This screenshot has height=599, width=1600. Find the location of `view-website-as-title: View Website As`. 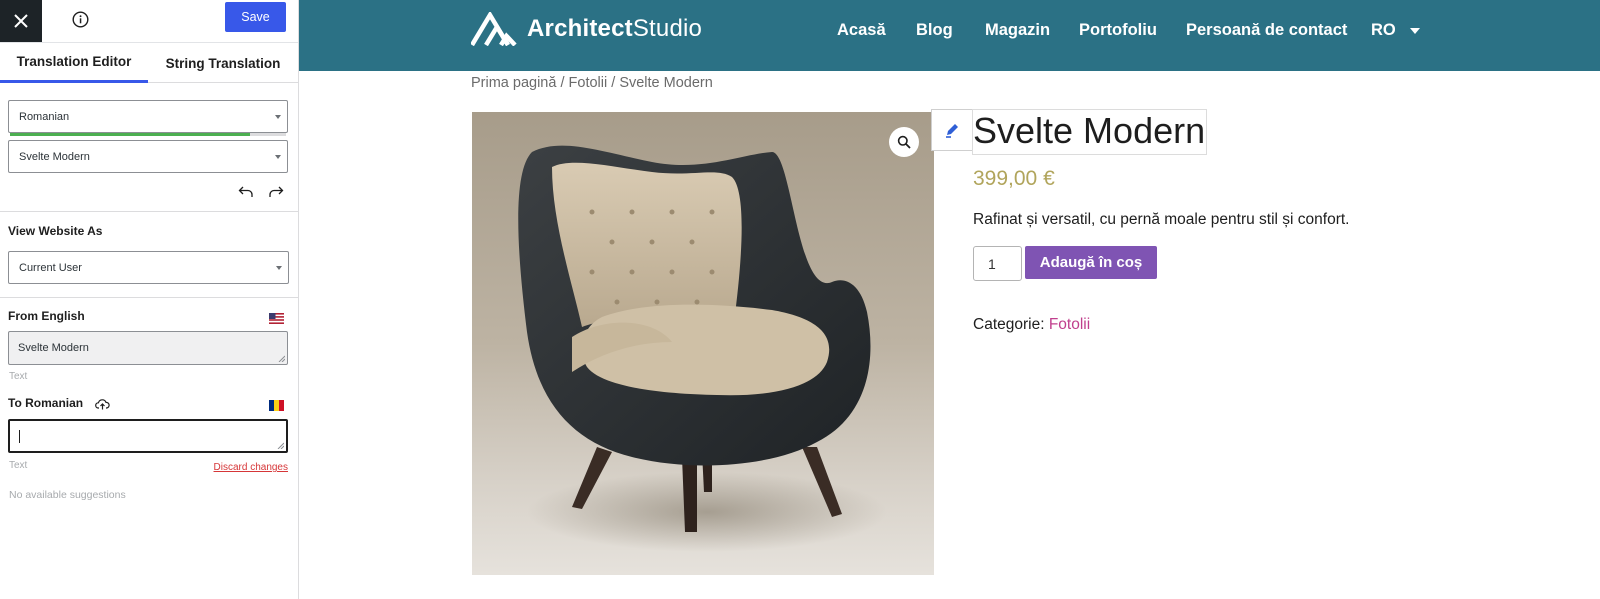

view-website-as-title: View Website As is located at coordinates (55, 231).